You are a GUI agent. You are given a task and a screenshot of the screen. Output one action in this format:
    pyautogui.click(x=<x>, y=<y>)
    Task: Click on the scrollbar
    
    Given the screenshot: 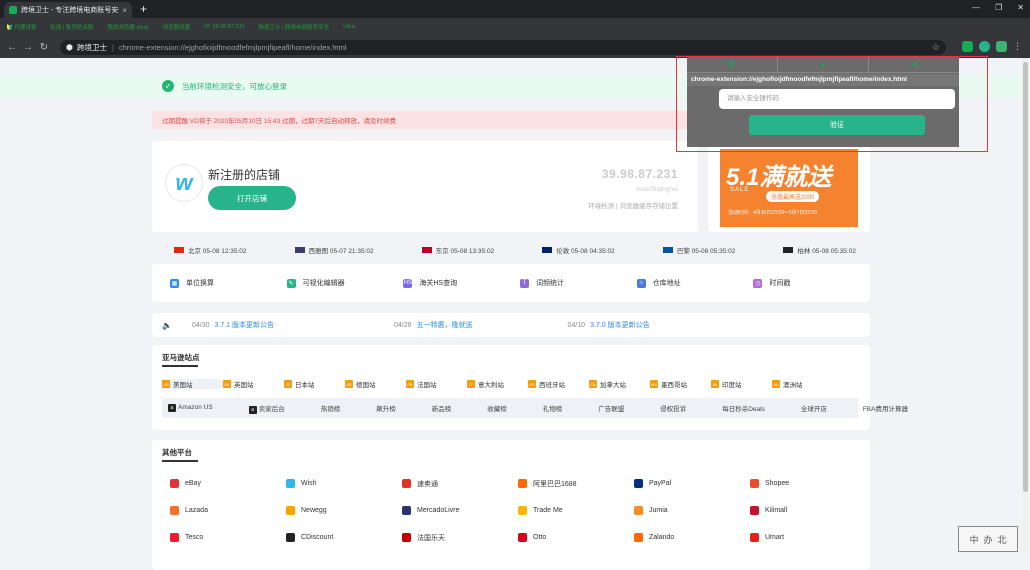 What is the action you would take?
    pyautogui.click(x=1025, y=308)
    